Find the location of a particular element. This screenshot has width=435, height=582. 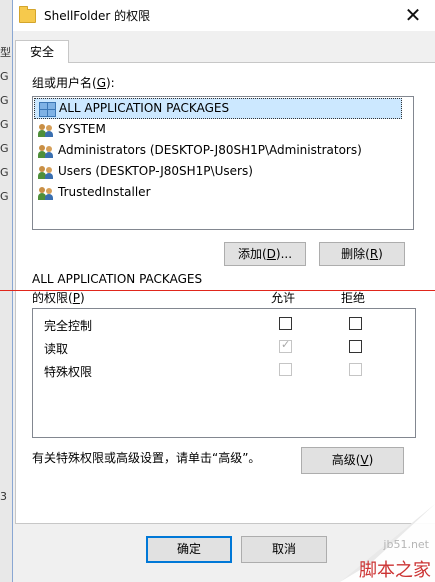

list-item: SYSTEM is located at coordinates (218, 129).